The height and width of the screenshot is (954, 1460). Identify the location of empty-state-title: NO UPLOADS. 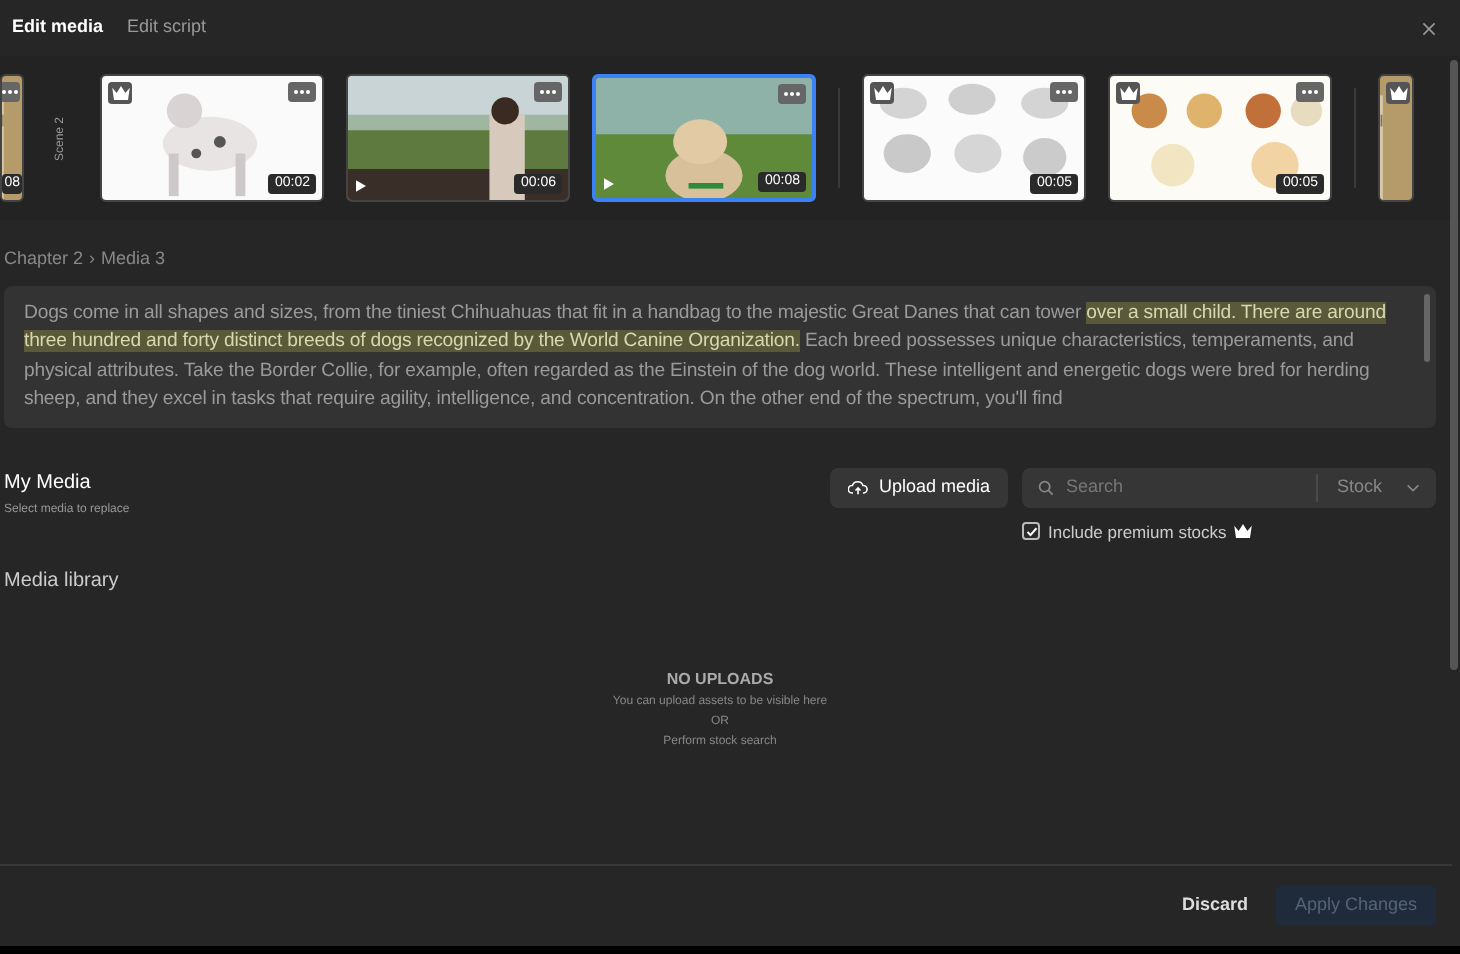
(720, 680).